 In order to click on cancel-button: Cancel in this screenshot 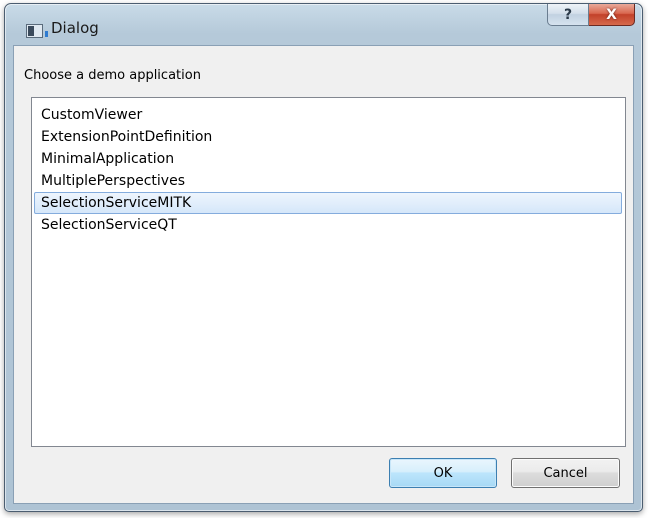, I will do `click(565, 473)`.